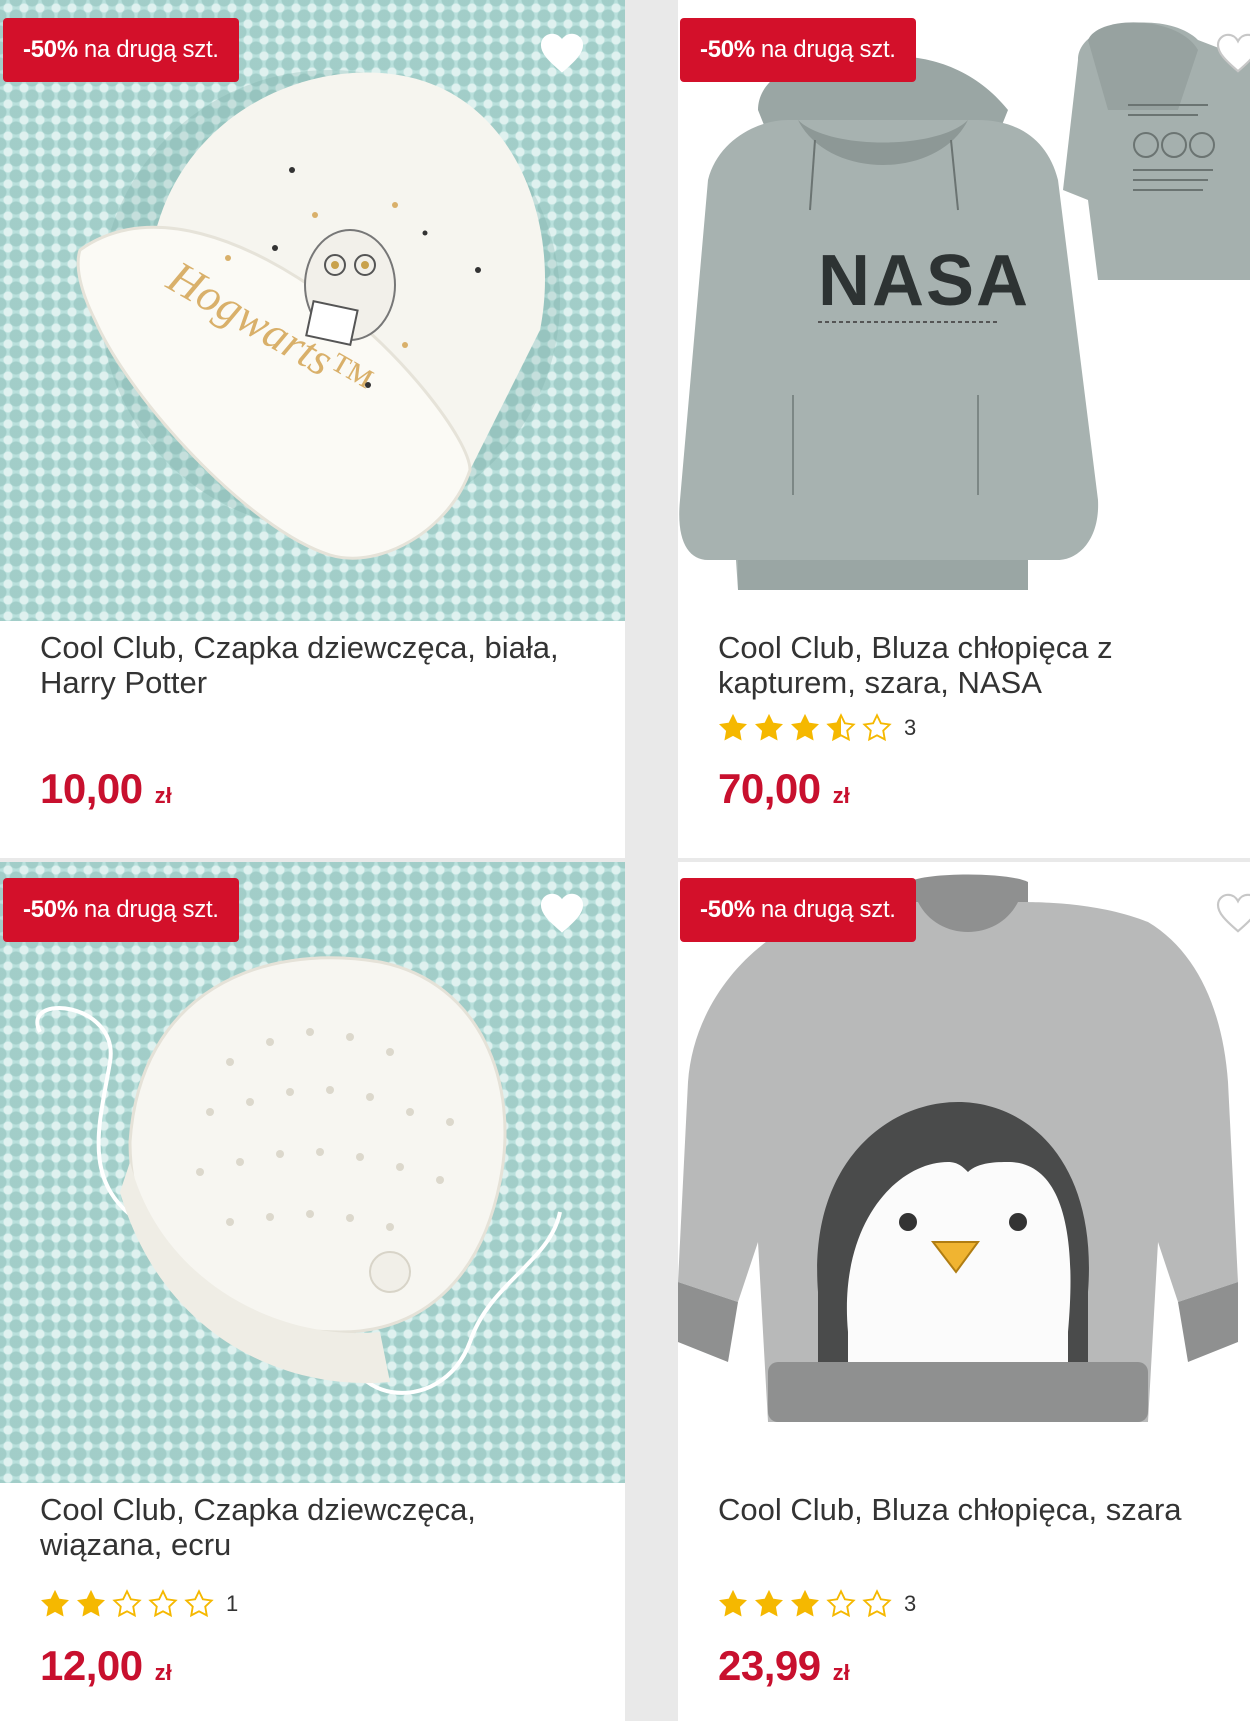 The image size is (1250, 1721). I want to click on product-price: 12,00 zł, so click(106, 1666).